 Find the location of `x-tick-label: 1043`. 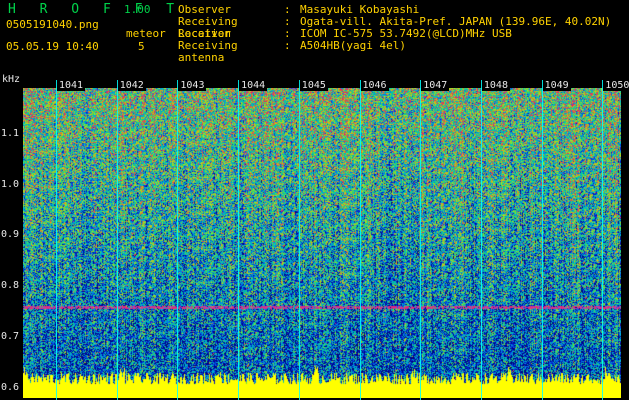

x-tick-label: 1043 is located at coordinates (192, 85).